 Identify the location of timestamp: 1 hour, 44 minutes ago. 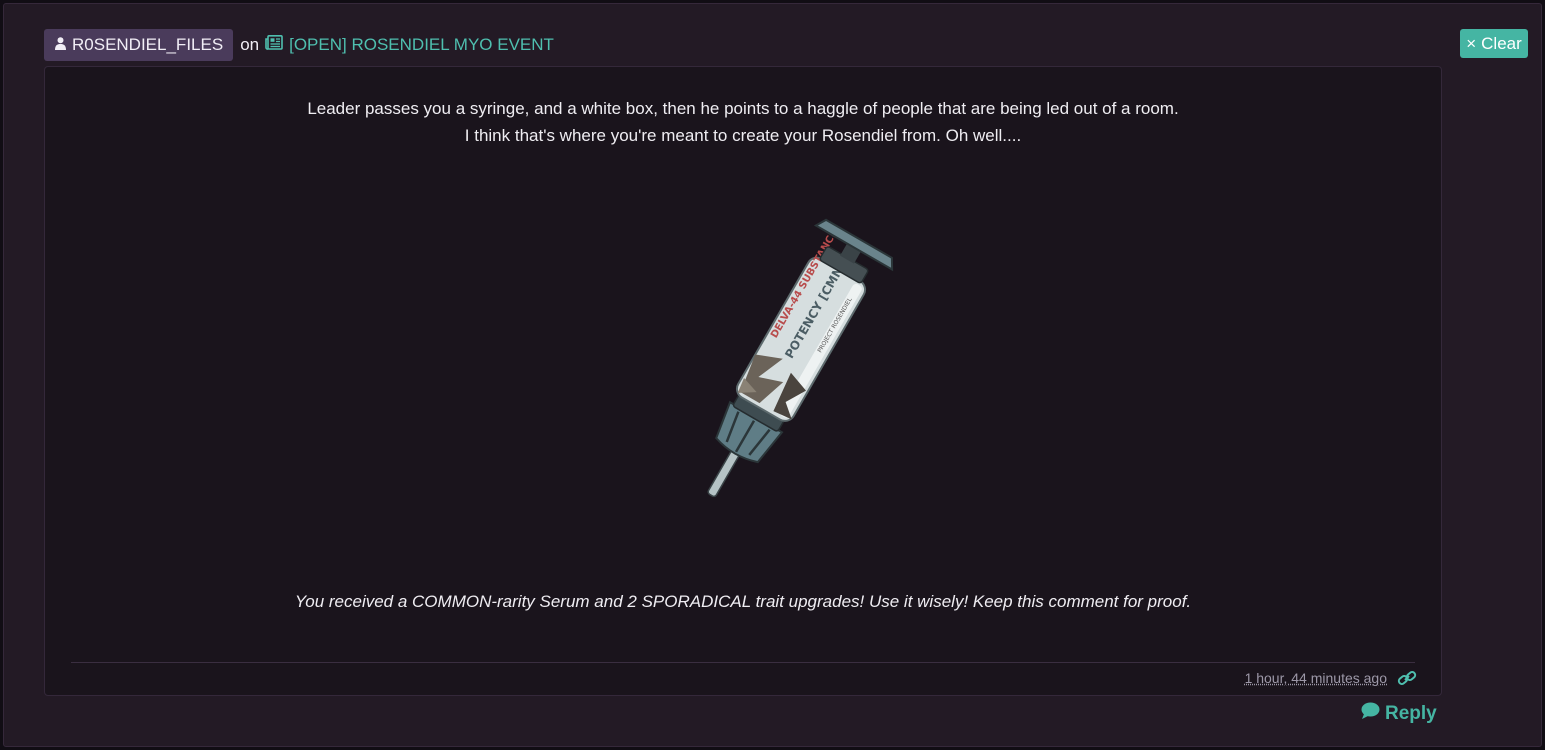
(1316, 678).